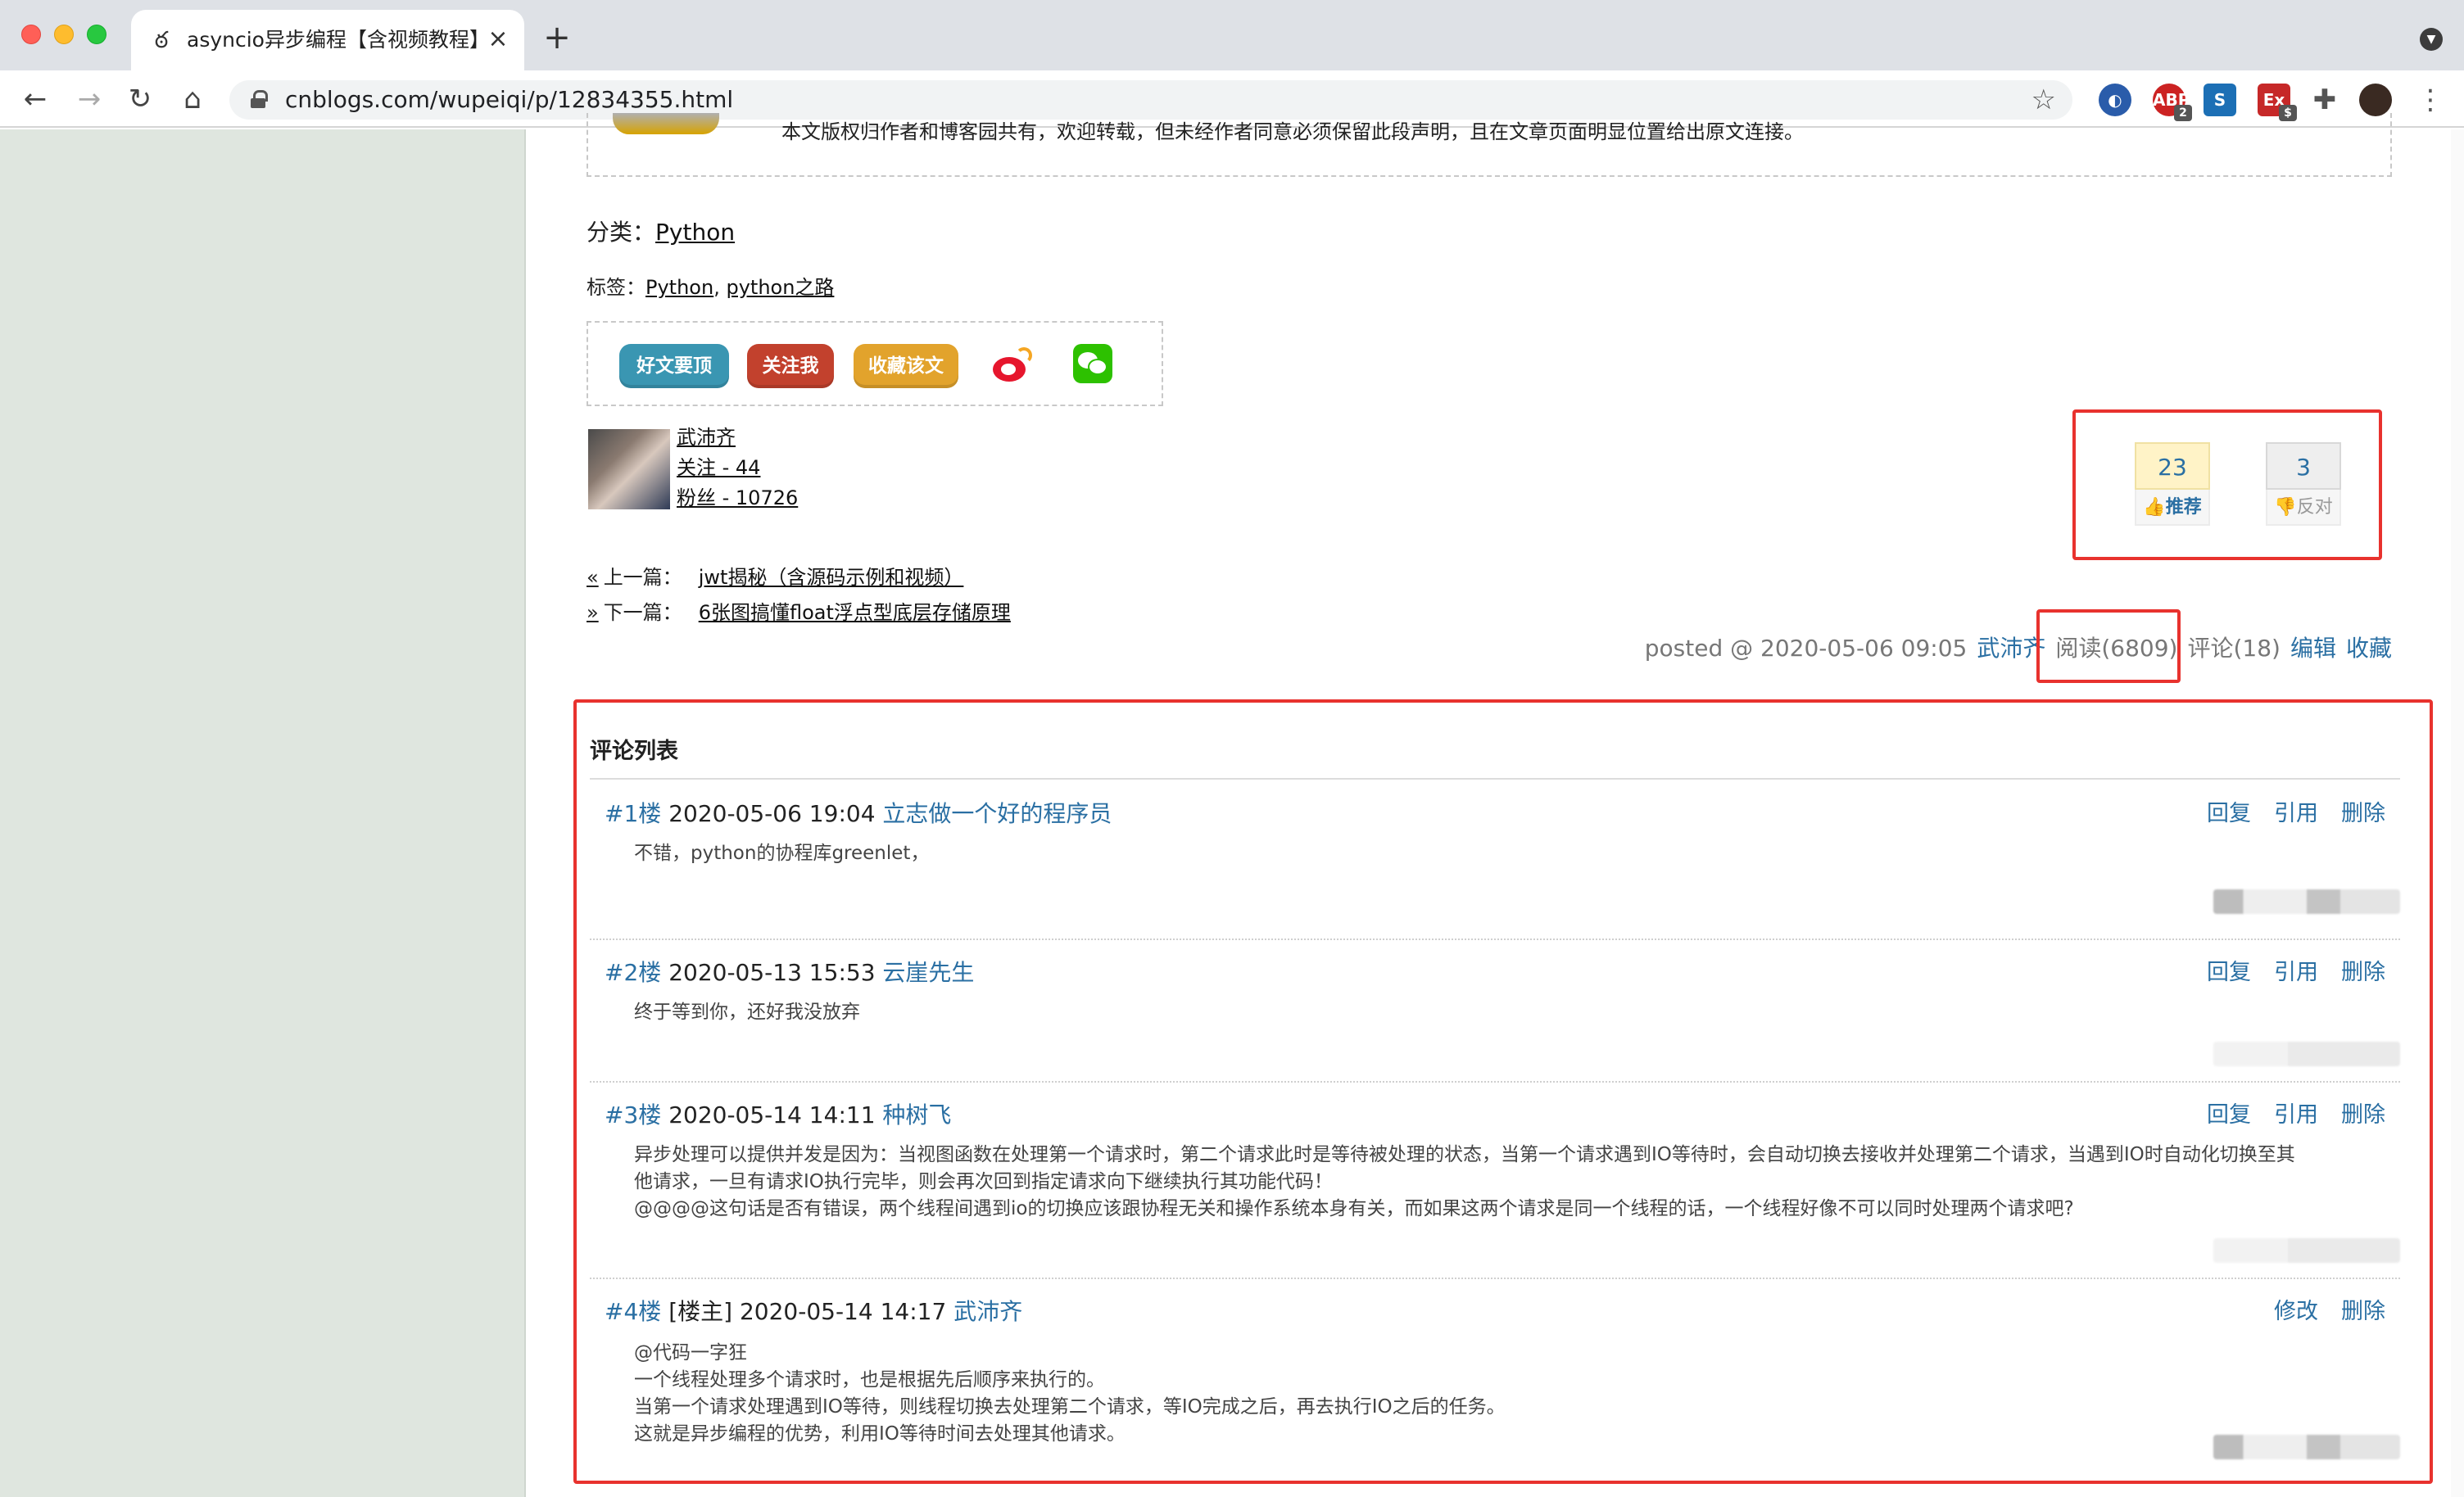 The image size is (2464, 1497). I want to click on minimize-window-button, so click(64, 34).